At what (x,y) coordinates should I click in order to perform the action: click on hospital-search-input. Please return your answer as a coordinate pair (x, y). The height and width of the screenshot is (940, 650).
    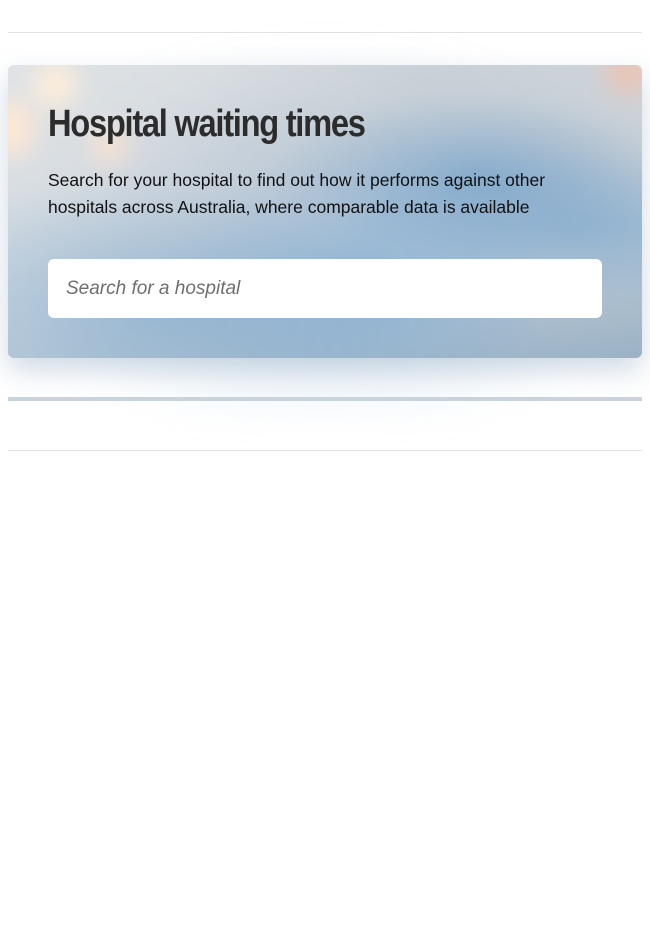
    Looking at the image, I should click on (325, 288).